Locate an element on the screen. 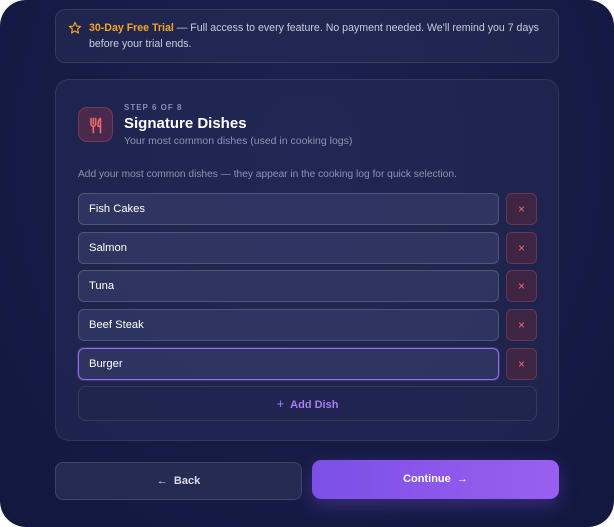  back-button: ← Back is located at coordinates (178, 481).